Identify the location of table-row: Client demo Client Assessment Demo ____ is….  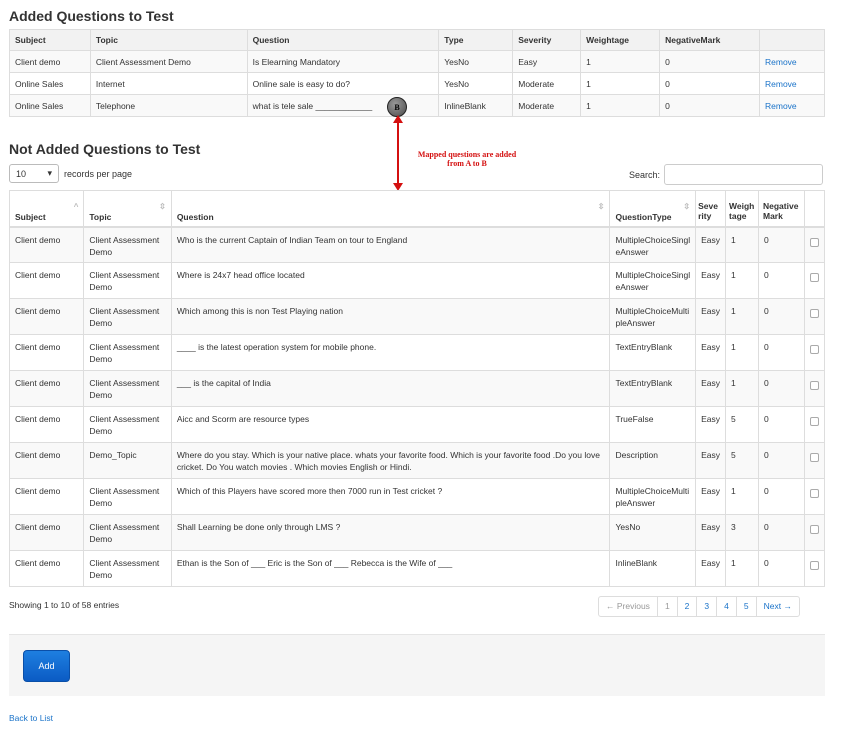
(417, 352).